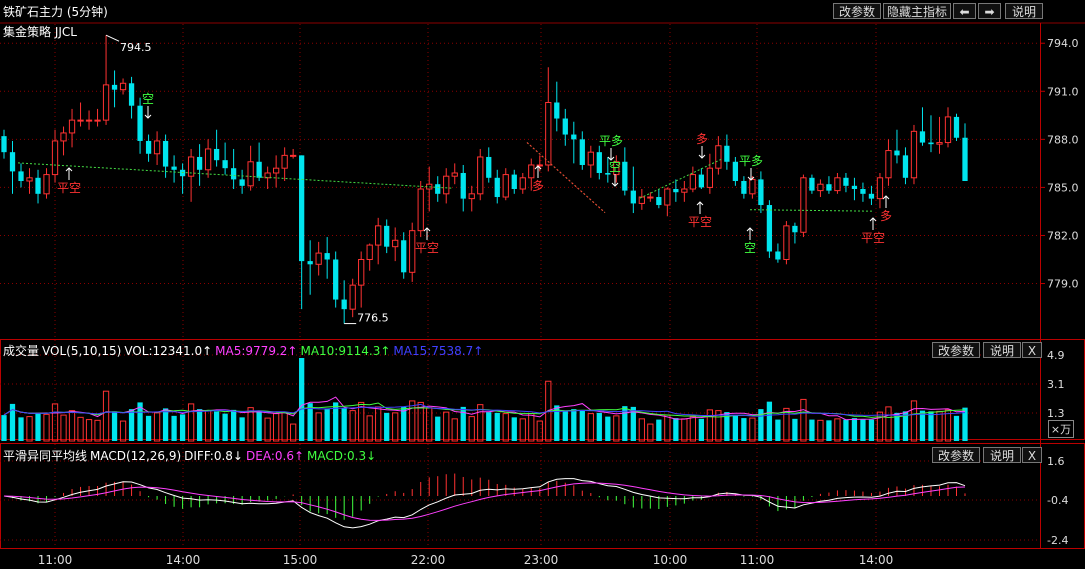 The height and width of the screenshot is (569, 1085). I want to click on hide-main-indicator-button: 隐藏主指标, so click(917, 11).